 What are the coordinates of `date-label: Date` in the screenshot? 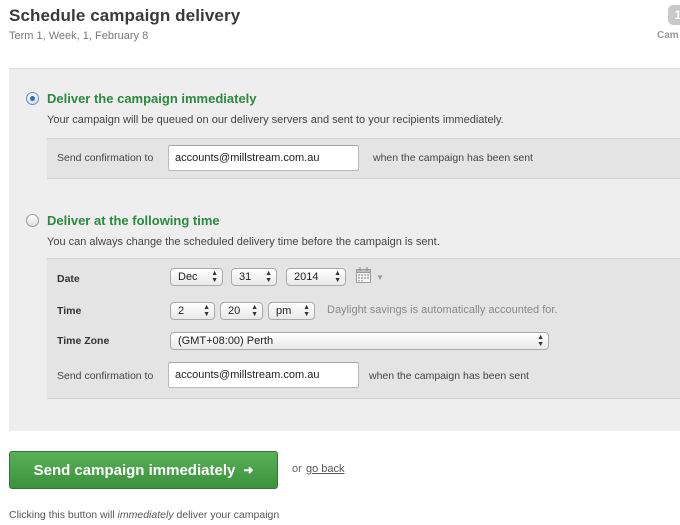 It's located at (68, 279).